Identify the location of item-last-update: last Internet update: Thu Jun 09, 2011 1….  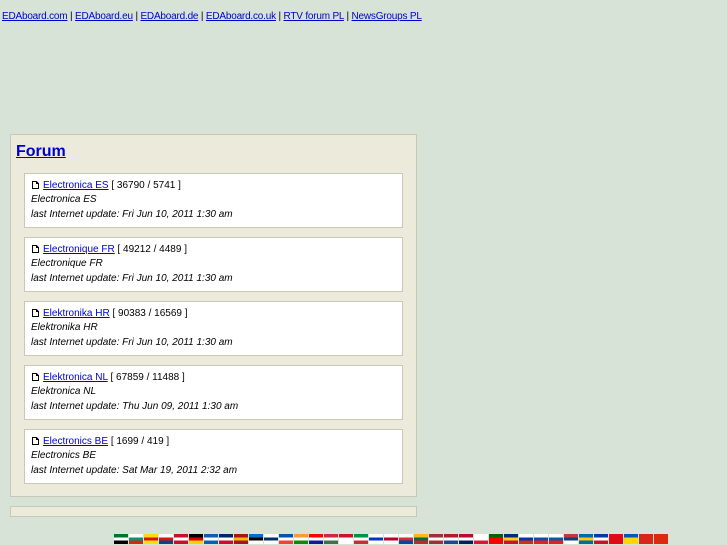
(135, 406).